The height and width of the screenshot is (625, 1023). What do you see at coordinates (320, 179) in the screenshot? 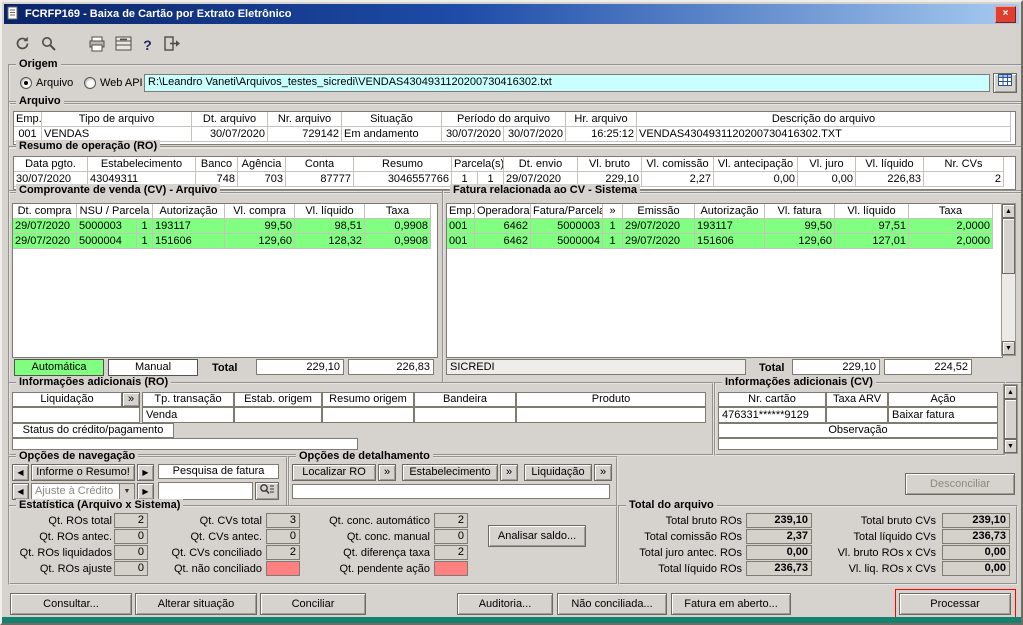
I see `cell: 87777` at bounding box center [320, 179].